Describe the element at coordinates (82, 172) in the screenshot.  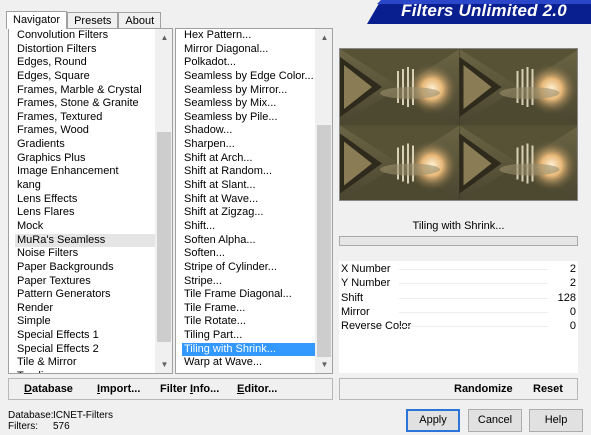
I see `category-item: Image Enhancement` at that location.